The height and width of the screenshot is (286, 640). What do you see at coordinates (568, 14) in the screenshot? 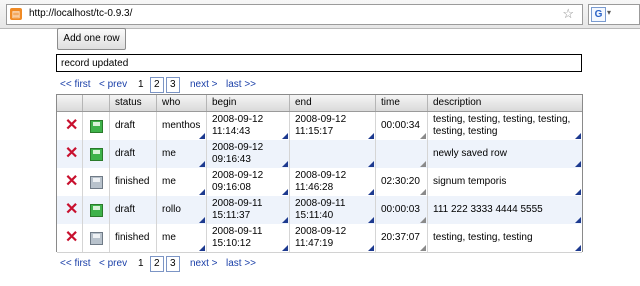
I see `bookmark-star-icon: ☆` at bounding box center [568, 14].